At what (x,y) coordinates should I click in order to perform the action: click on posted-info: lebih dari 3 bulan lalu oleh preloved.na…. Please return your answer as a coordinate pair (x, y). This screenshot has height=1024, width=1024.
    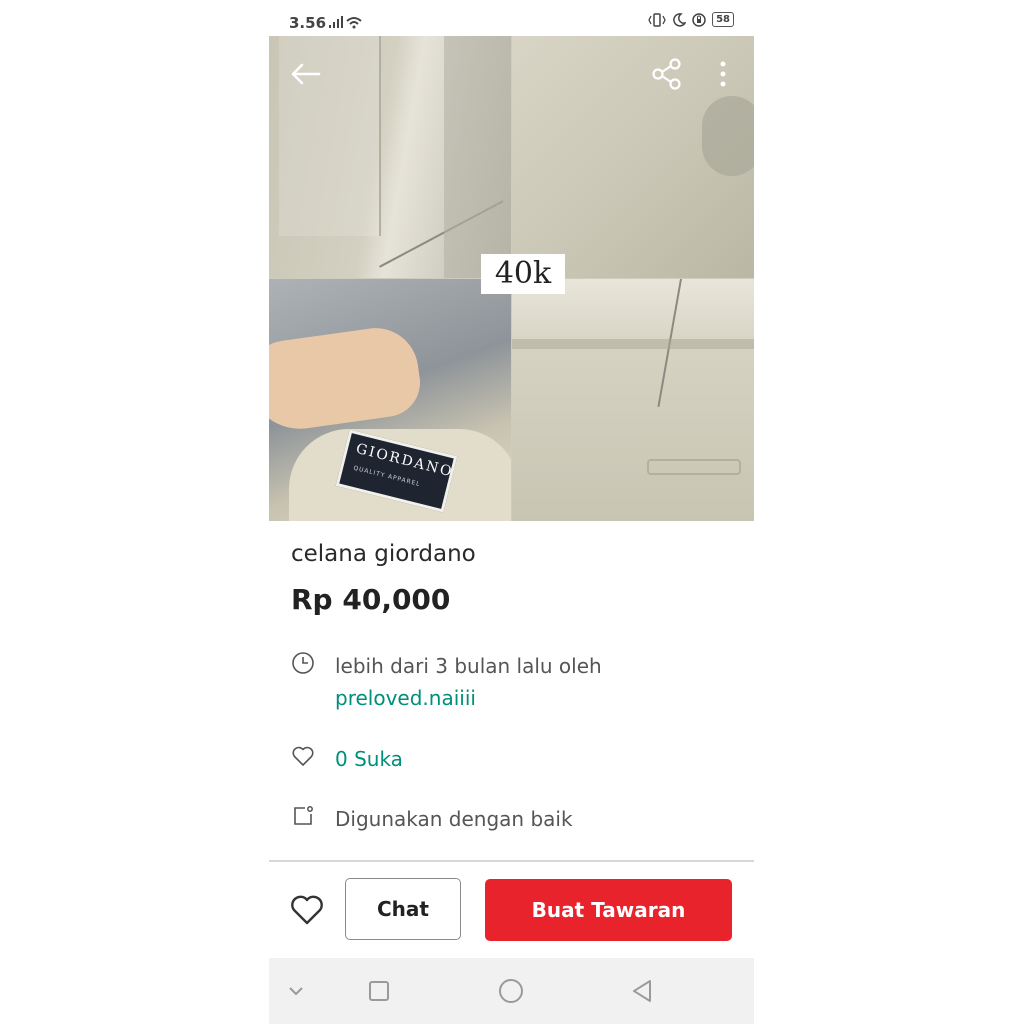
    Looking at the image, I should click on (446, 682).